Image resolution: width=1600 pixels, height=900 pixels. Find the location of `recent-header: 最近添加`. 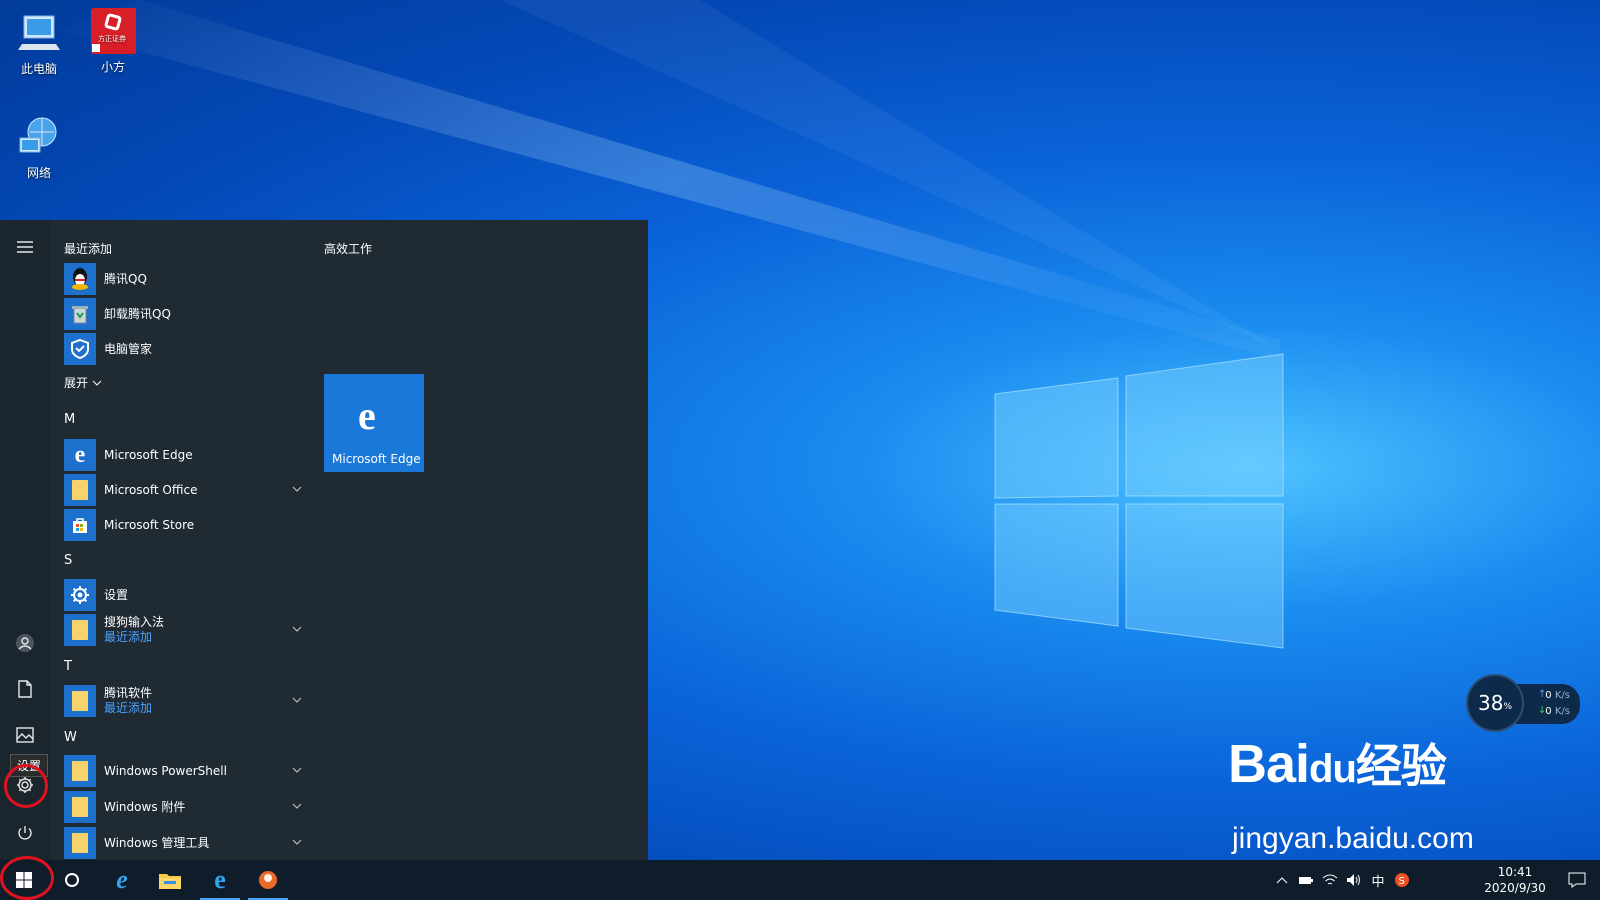

recent-header: 最近添加 is located at coordinates (88, 249).